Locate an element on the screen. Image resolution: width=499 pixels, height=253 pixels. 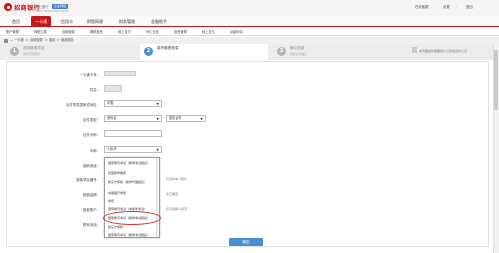
home-icon is located at coordinates (6, 40).